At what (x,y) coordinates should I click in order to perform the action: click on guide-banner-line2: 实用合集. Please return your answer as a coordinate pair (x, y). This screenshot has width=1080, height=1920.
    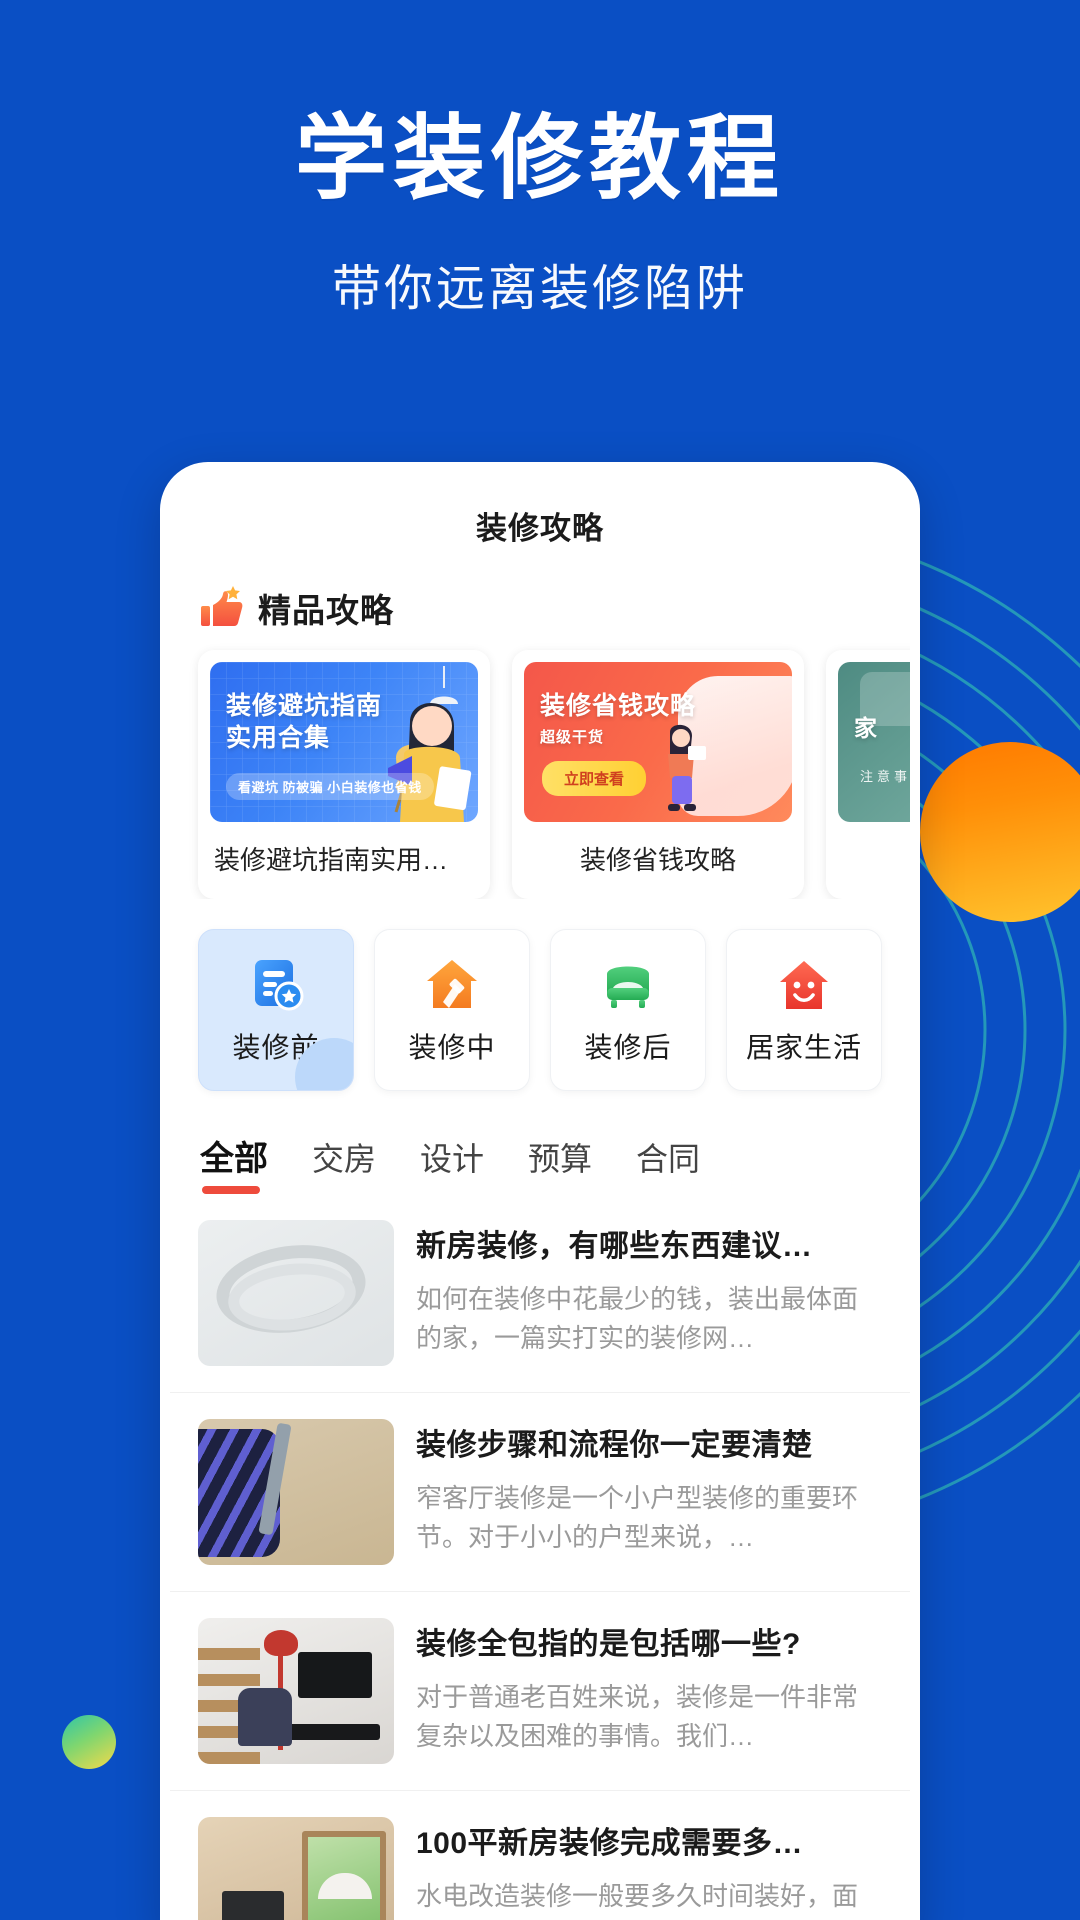
    Looking at the image, I should click on (278, 738).